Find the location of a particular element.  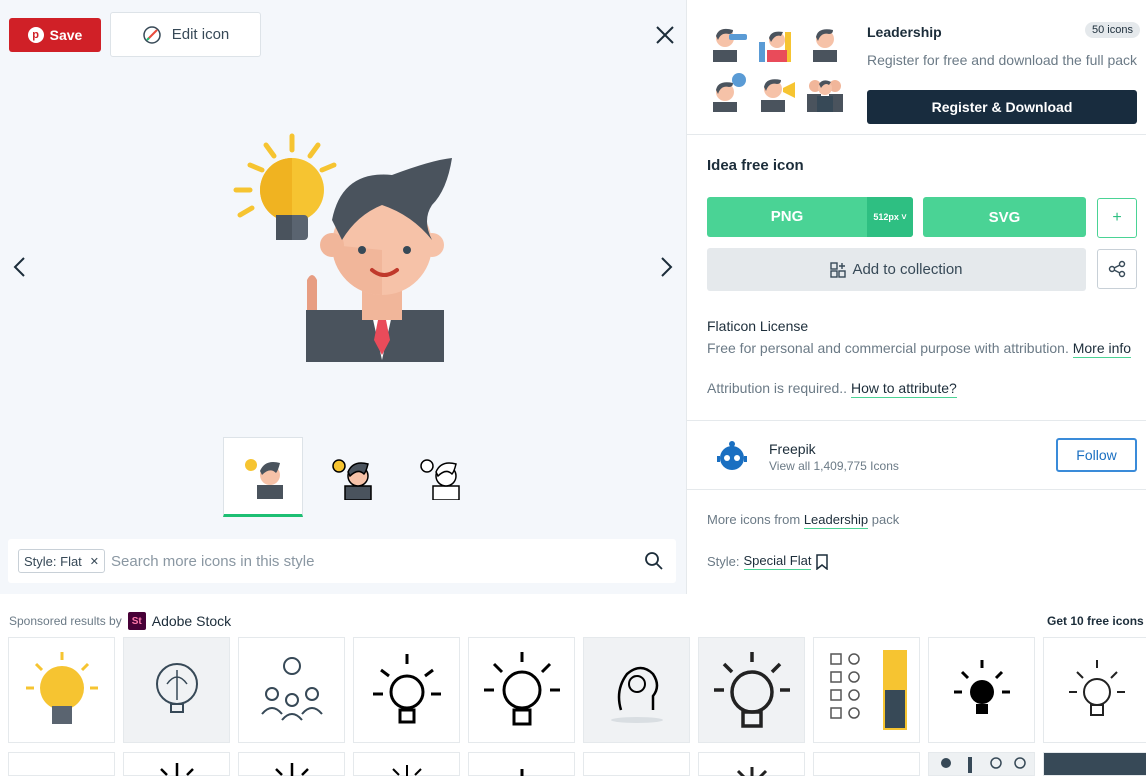

add-to-collection-button: Add to collection is located at coordinates (896, 269).